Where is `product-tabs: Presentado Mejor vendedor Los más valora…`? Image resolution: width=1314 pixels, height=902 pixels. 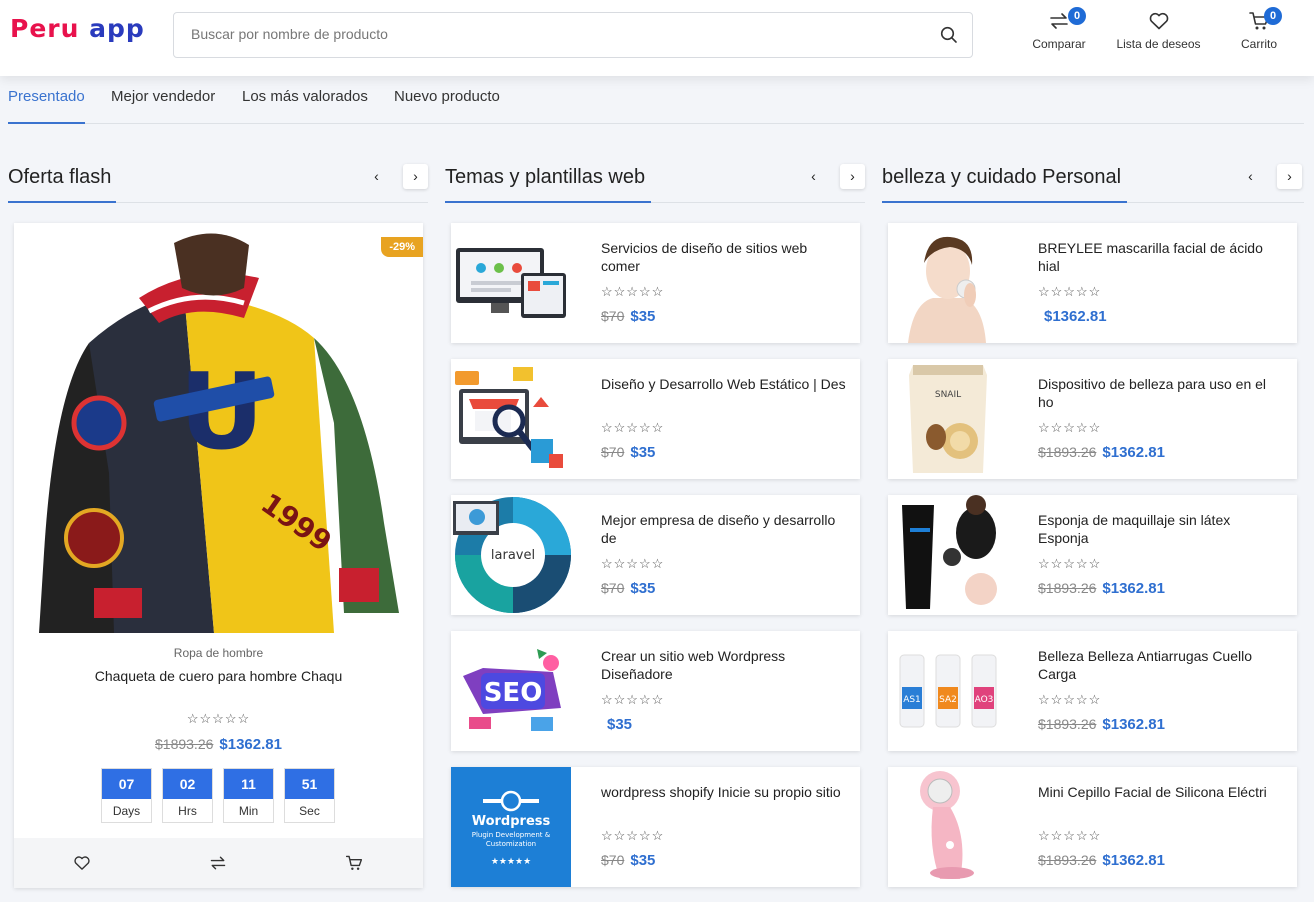 product-tabs: Presentado Mejor vendedor Los más valora… is located at coordinates (656, 106).